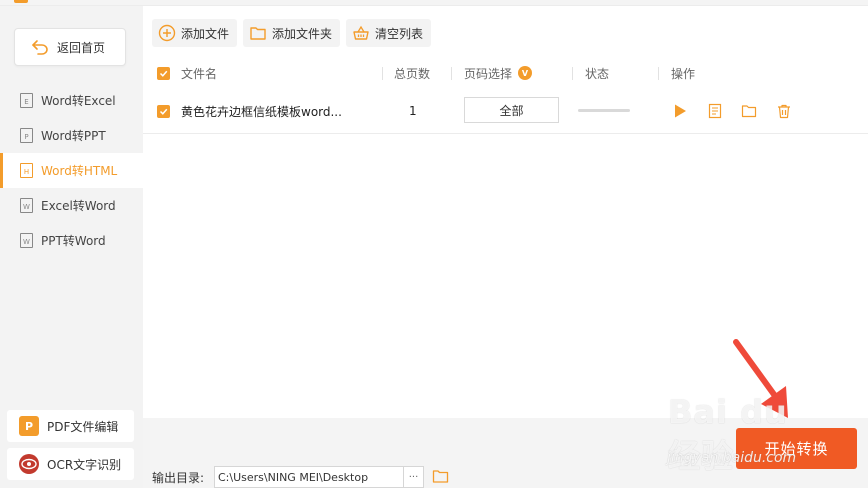 This screenshot has width=868, height=488. I want to click on ocr-label: OCR文字识别, so click(84, 464).